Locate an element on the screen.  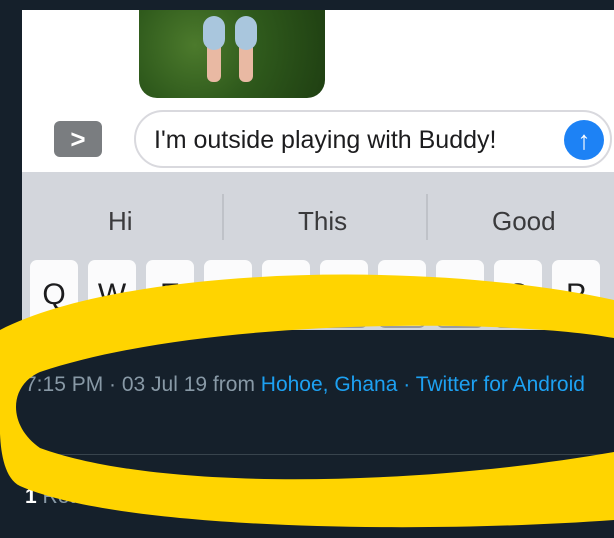
tweet-stats: 1 Retweet 18 Likes is located at coordinates (123, 497).